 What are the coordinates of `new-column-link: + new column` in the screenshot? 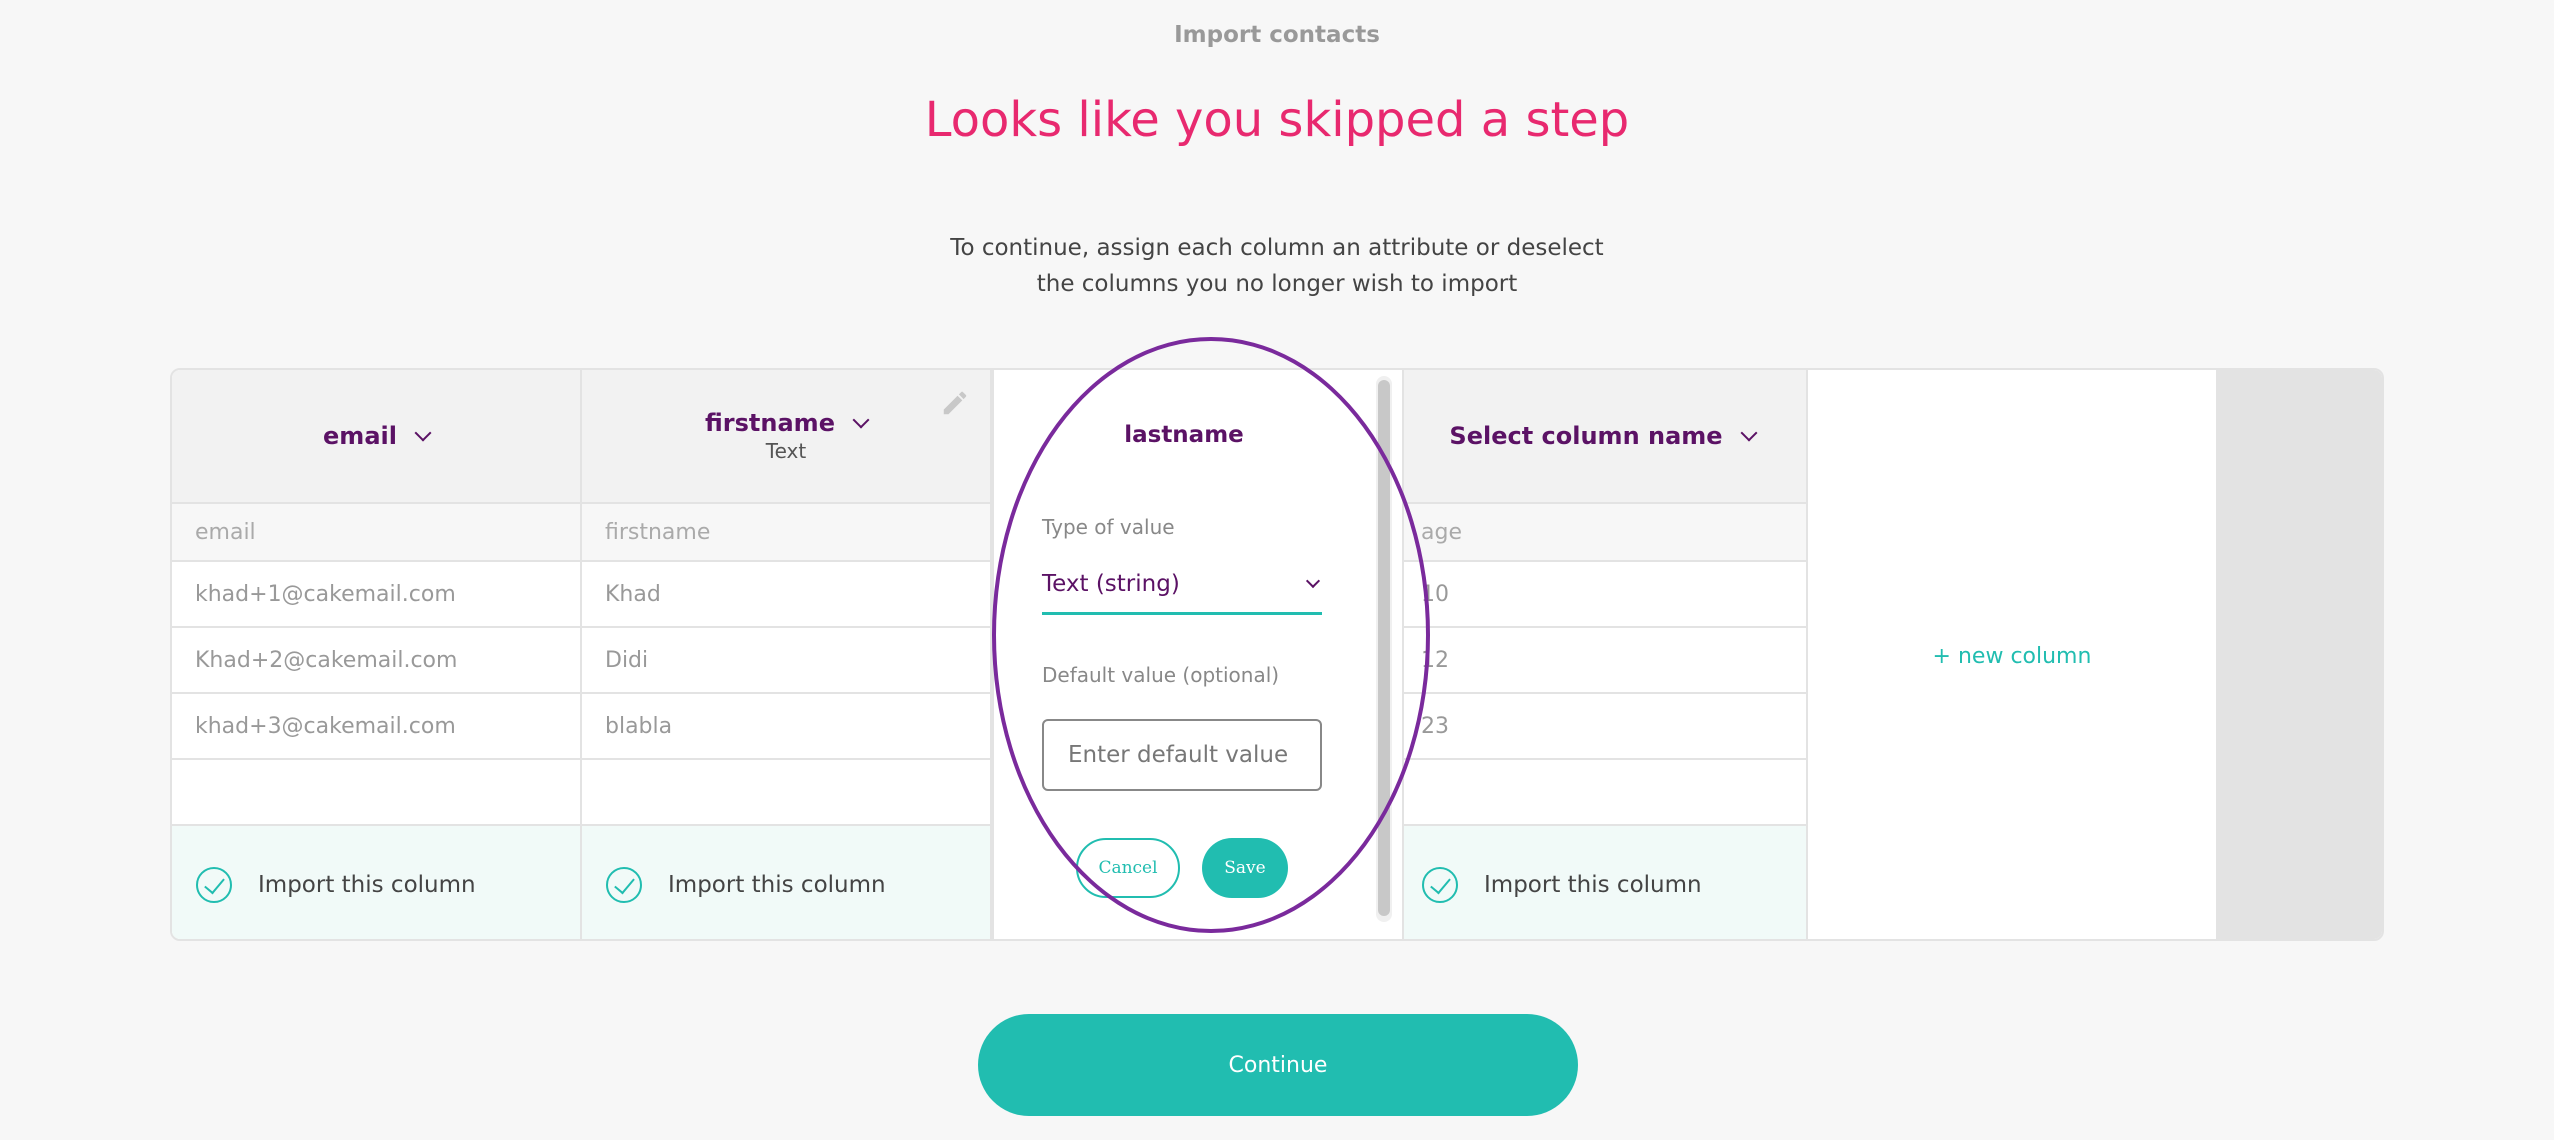 It's located at (2013, 654).